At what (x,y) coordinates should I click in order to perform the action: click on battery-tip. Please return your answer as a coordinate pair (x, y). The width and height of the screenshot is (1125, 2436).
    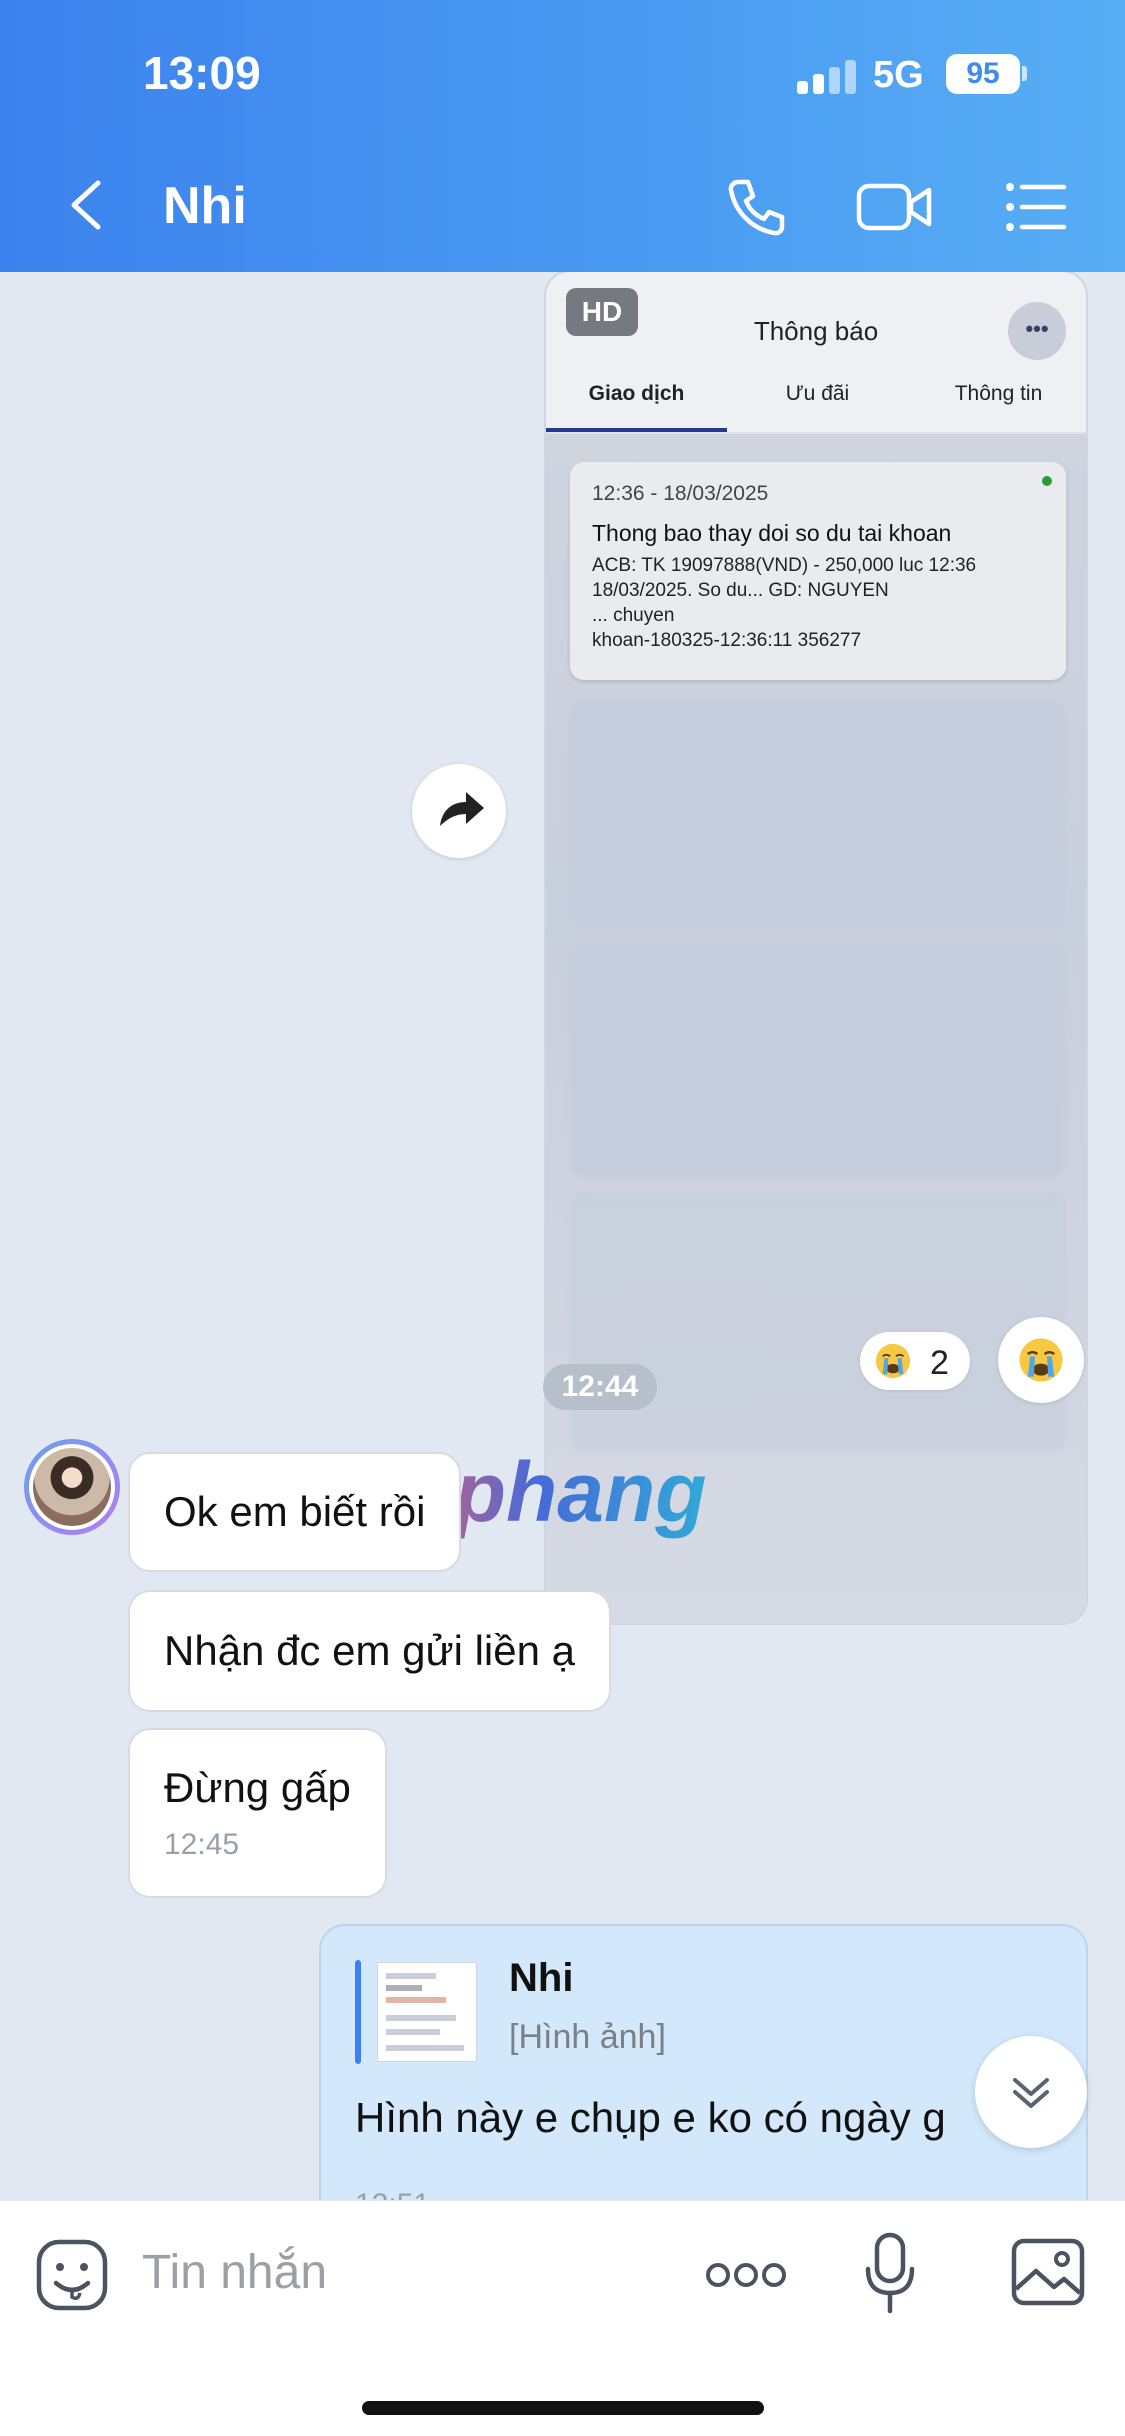
    Looking at the image, I should click on (1024, 73).